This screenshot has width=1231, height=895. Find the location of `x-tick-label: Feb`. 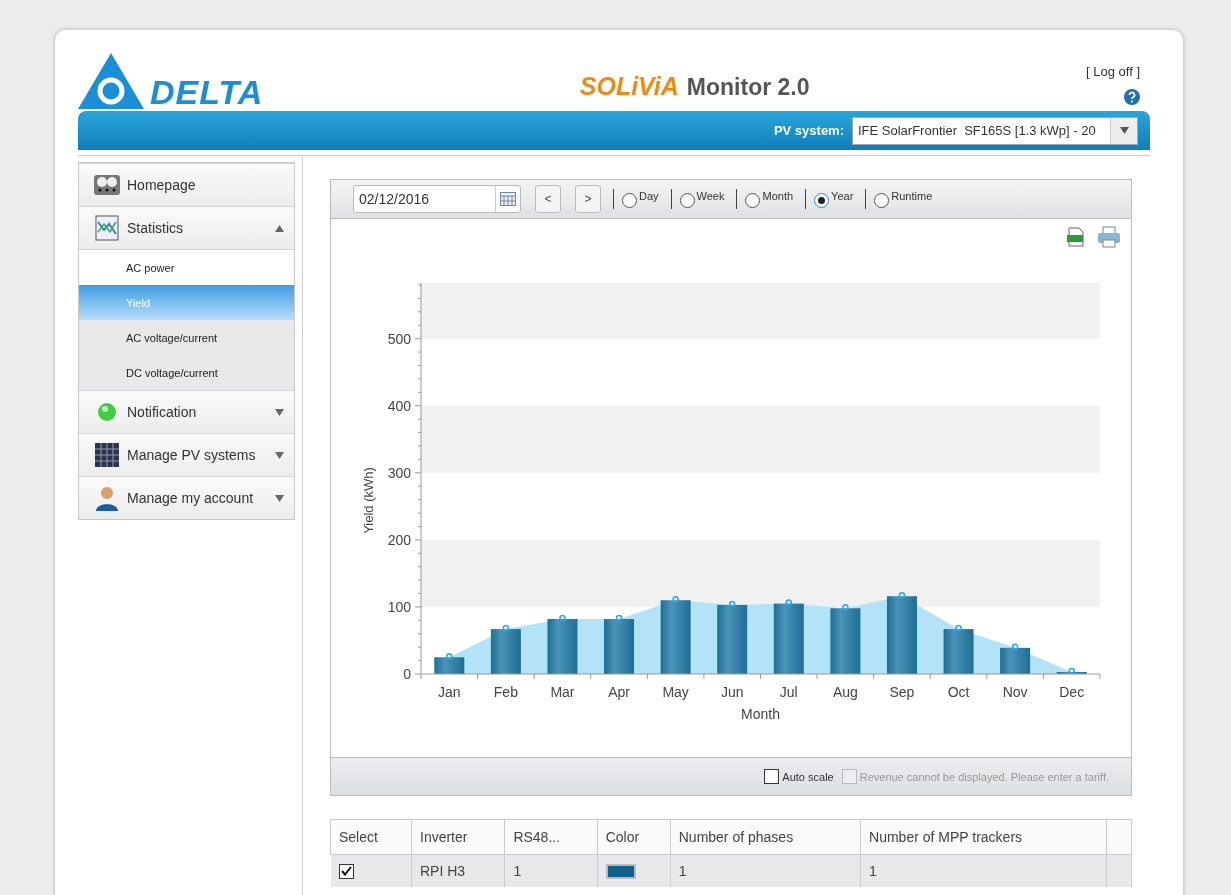

x-tick-label: Feb is located at coordinates (505, 692).